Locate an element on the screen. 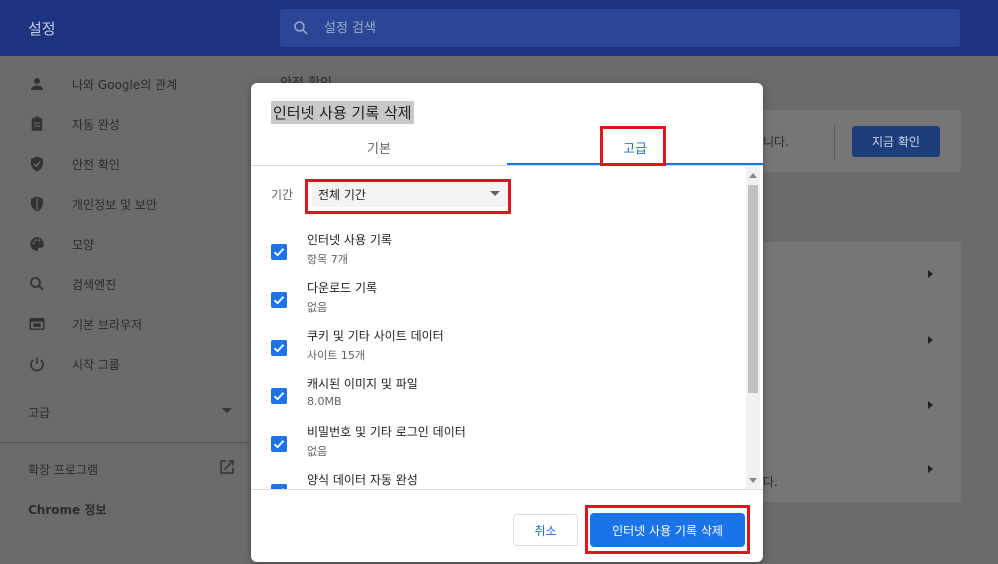 The image size is (998, 564). search-input is located at coordinates (624, 28).